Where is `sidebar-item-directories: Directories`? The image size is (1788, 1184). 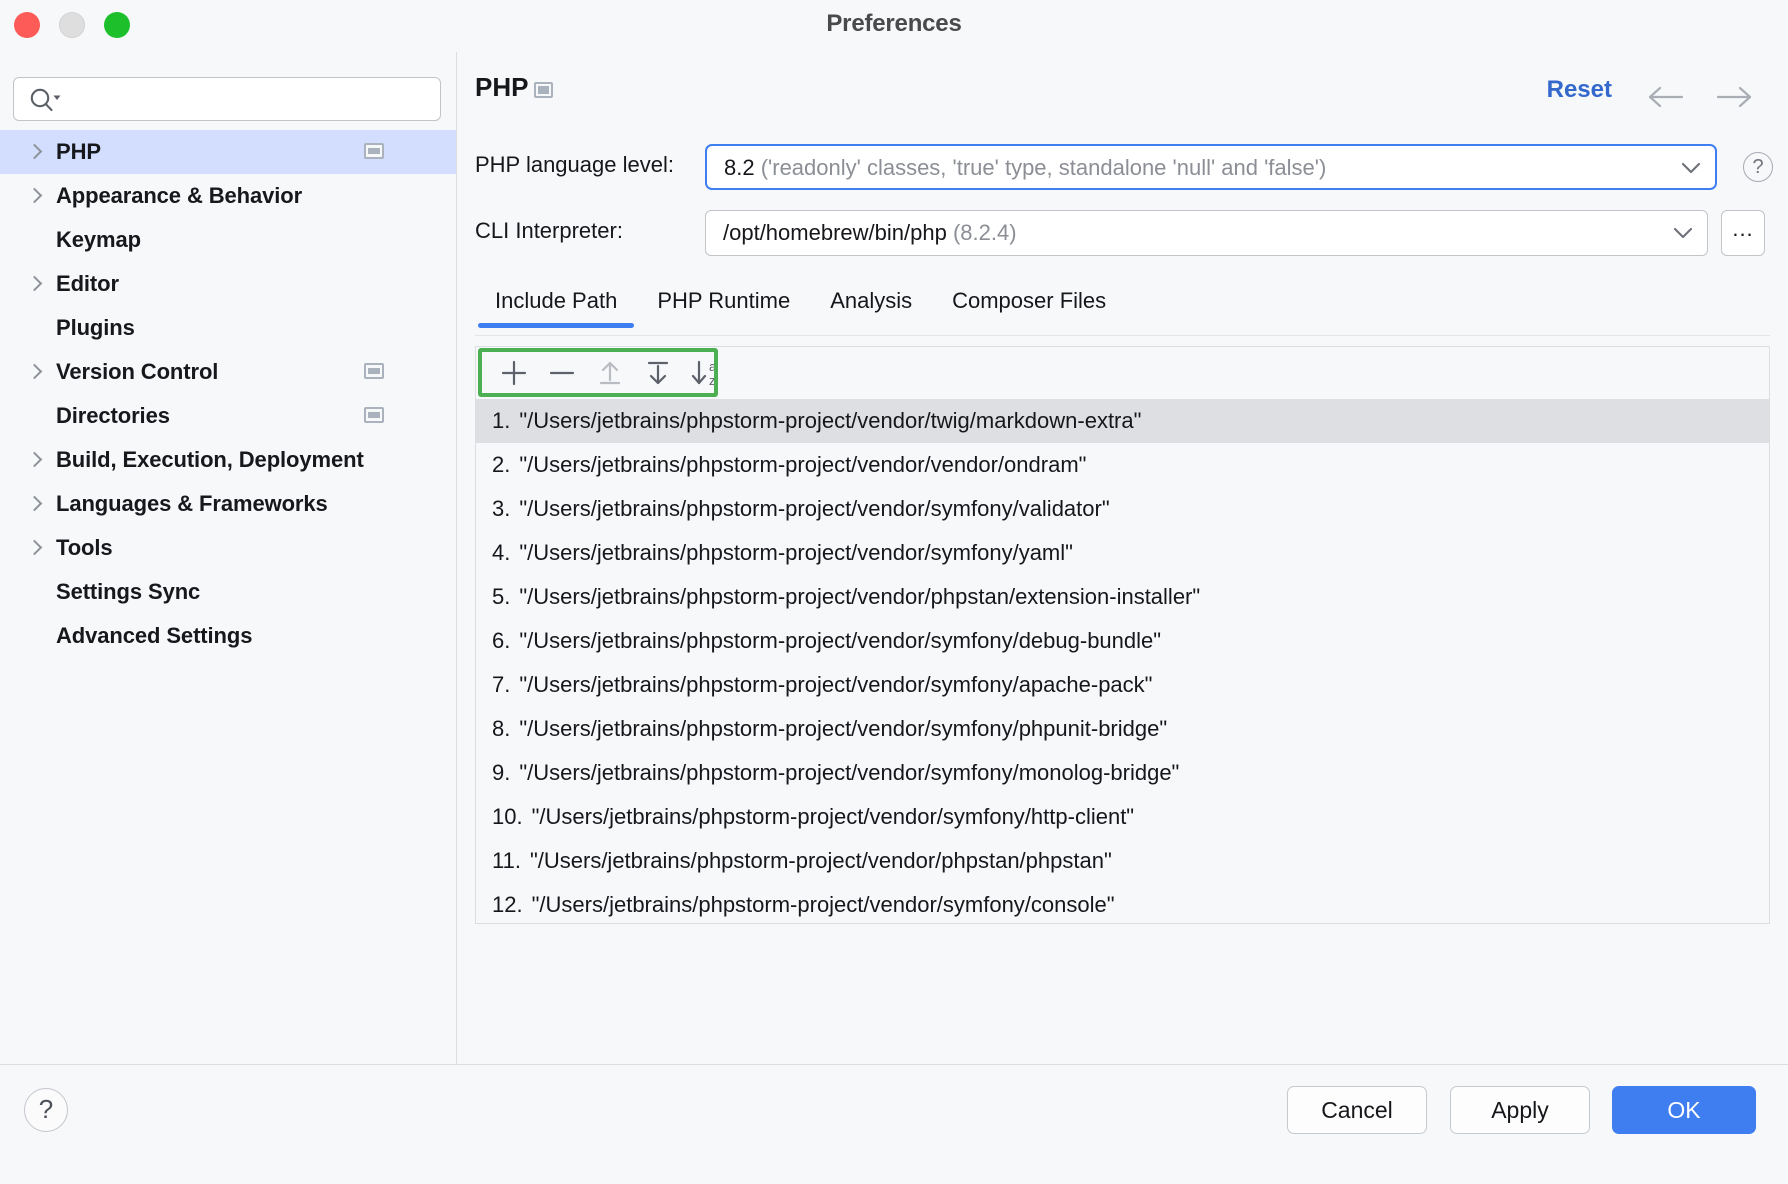 sidebar-item-directories: Directories is located at coordinates (228, 416).